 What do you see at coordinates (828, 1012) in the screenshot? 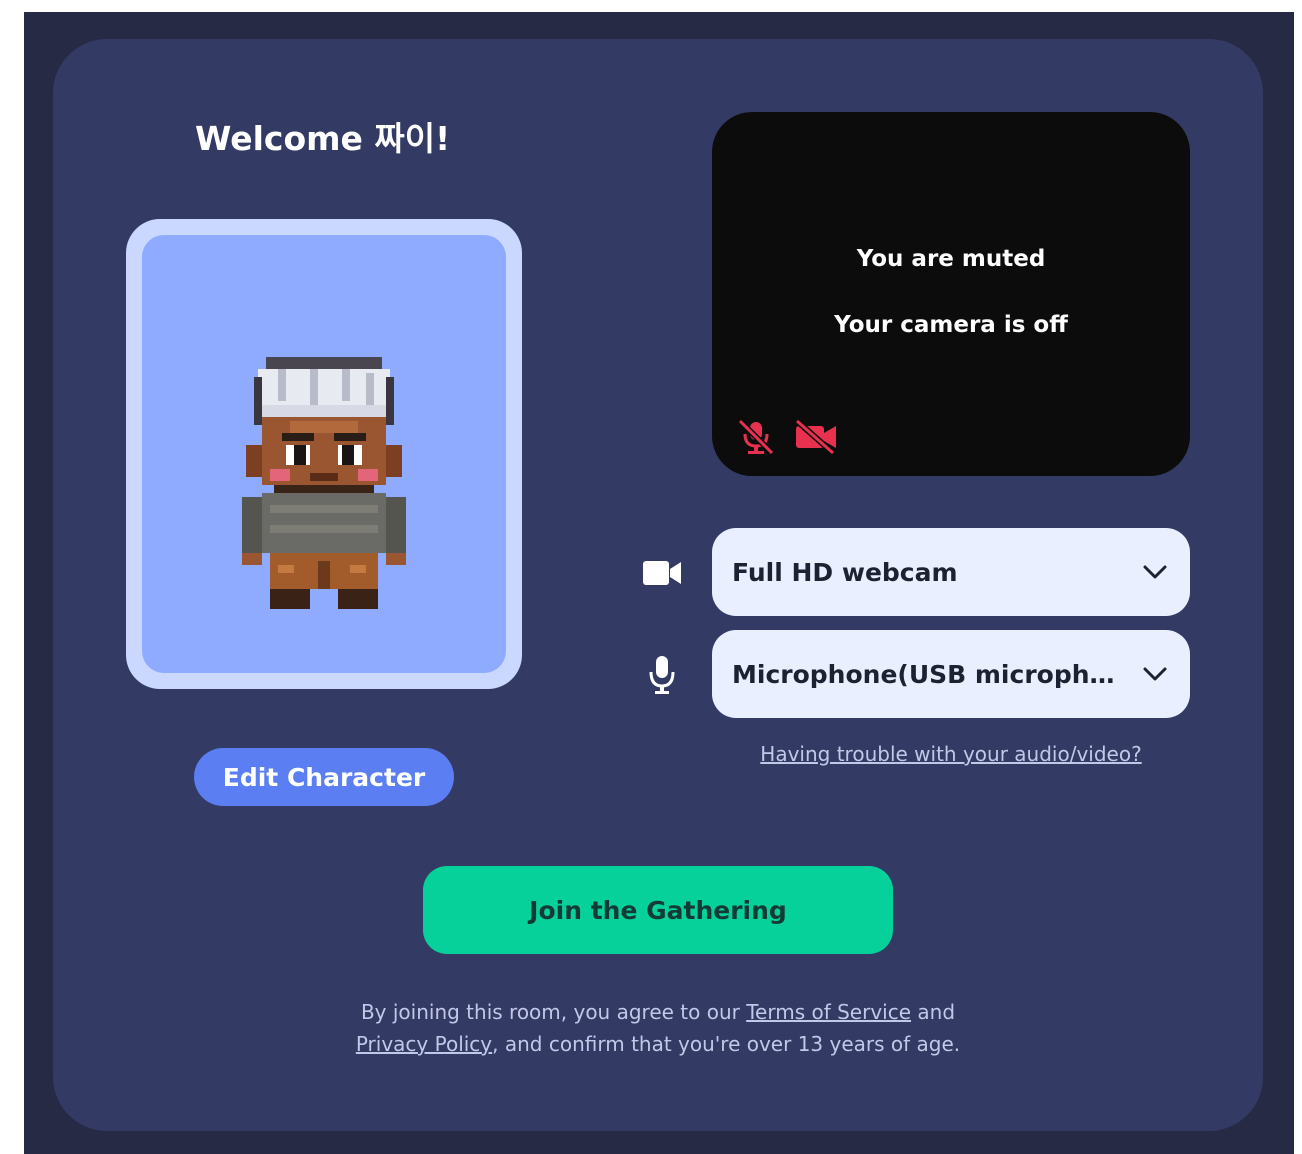
I see `terms-of-service-link: Terms of Service` at bounding box center [828, 1012].